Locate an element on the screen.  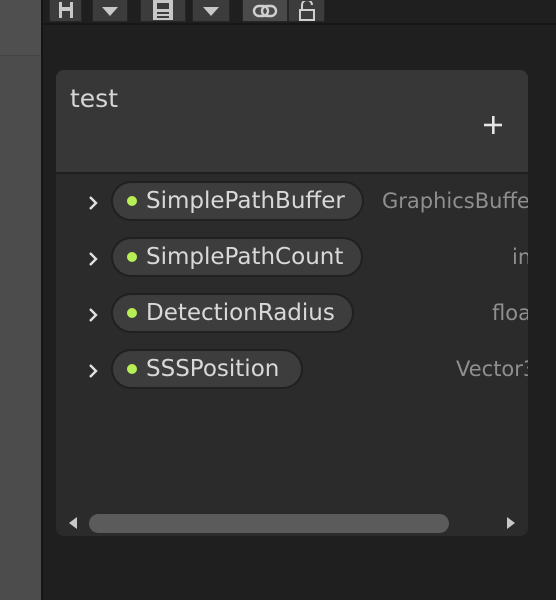
link-button is located at coordinates (265, 11).